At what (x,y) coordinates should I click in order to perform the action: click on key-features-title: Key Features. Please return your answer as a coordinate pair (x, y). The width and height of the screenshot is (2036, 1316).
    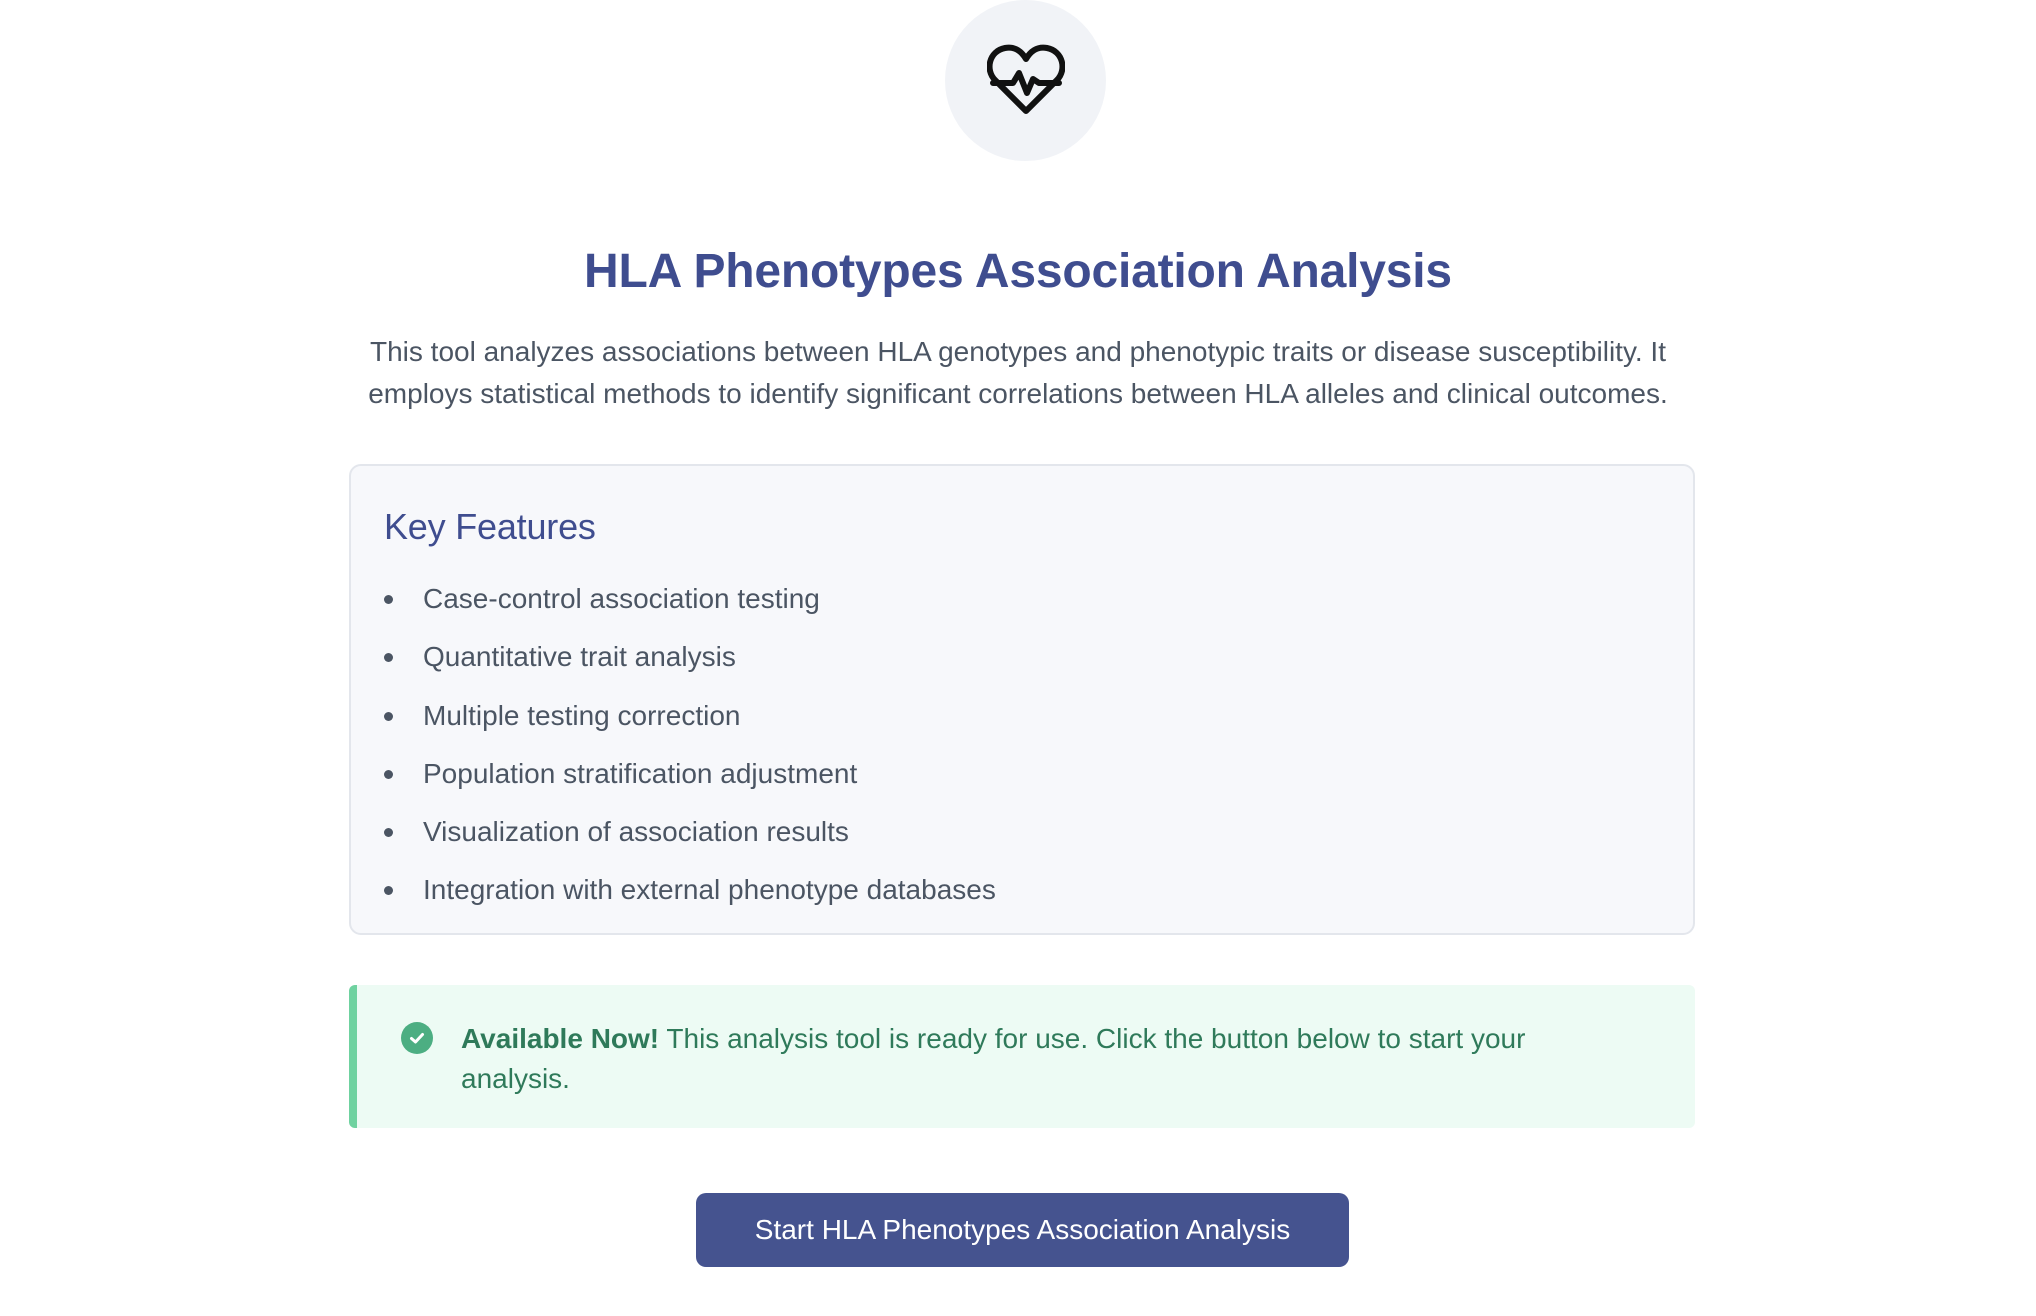
    Looking at the image, I should click on (490, 526).